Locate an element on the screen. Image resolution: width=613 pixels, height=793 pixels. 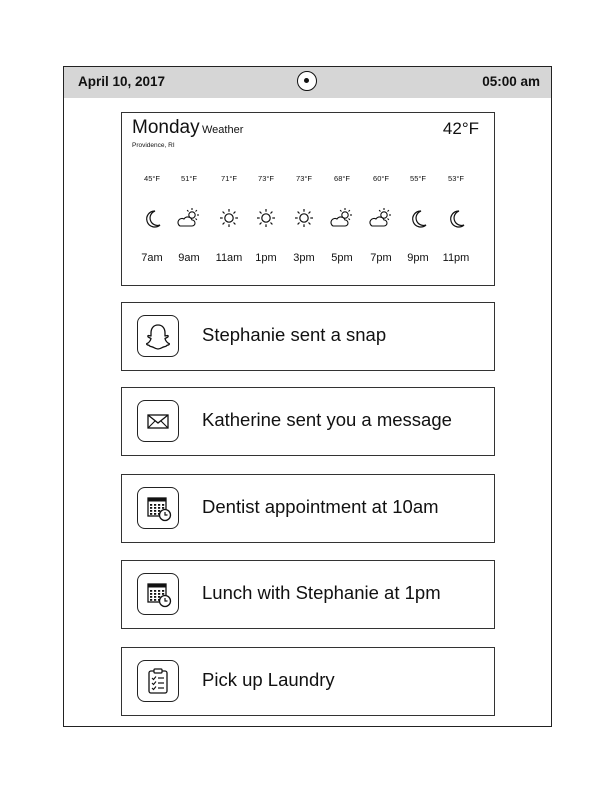
notification-text: Katherine sent you a message is located at coordinates (327, 419).